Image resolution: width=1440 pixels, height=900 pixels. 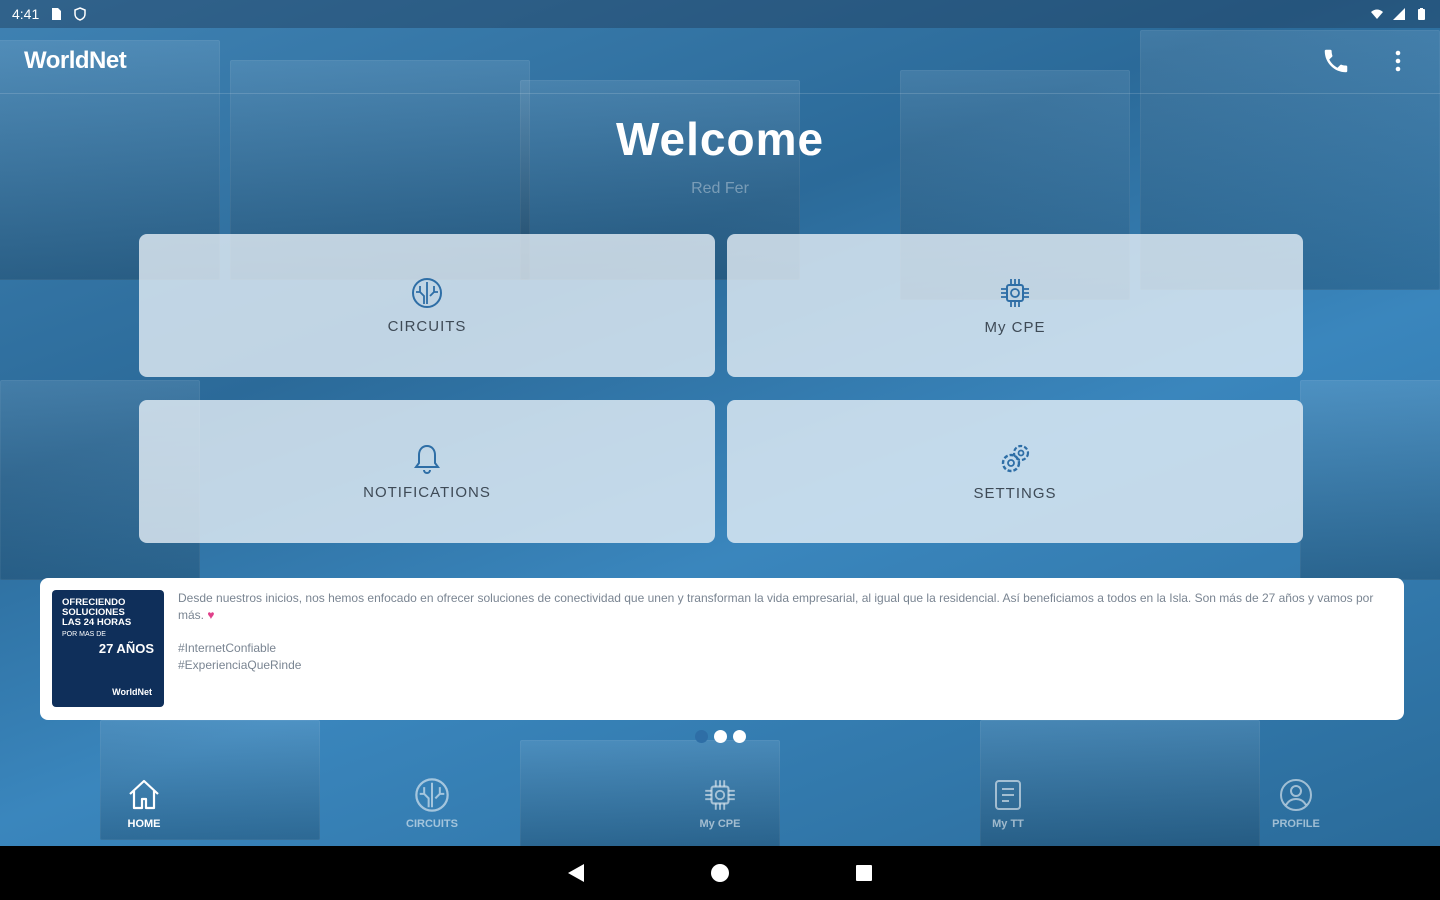 What do you see at coordinates (1370, 480) in the screenshot?
I see `bg-cube` at bounding box center [1370, 480].